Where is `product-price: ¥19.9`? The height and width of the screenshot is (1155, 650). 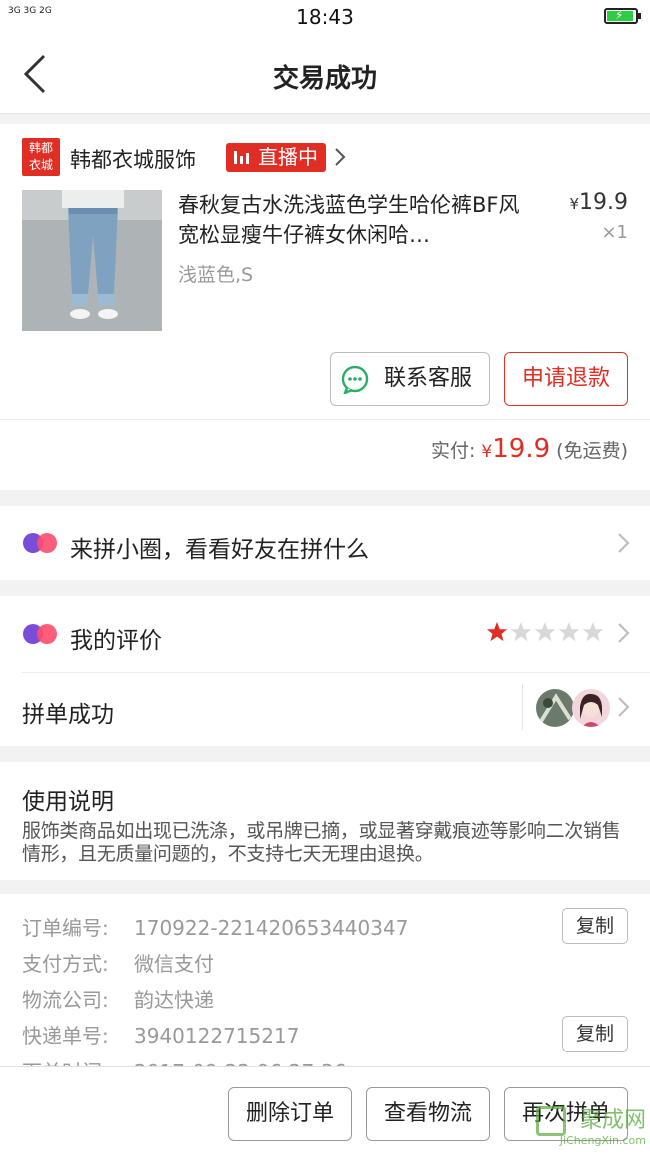
product-price: ¥19.9 is located at coordinates (598, 202).